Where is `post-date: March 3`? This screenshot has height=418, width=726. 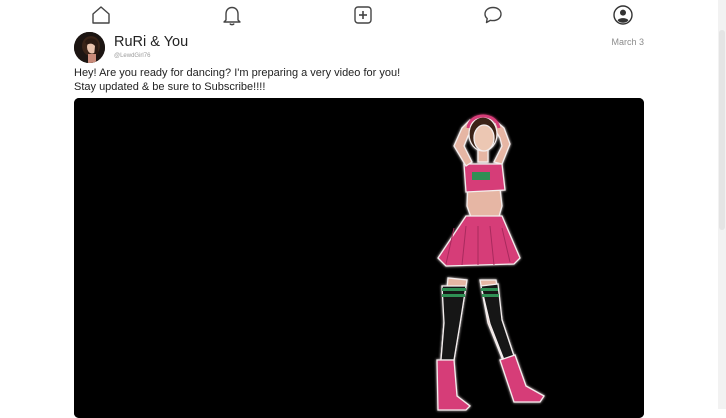
post-date: March 3 is located at coordinates (627, 42).